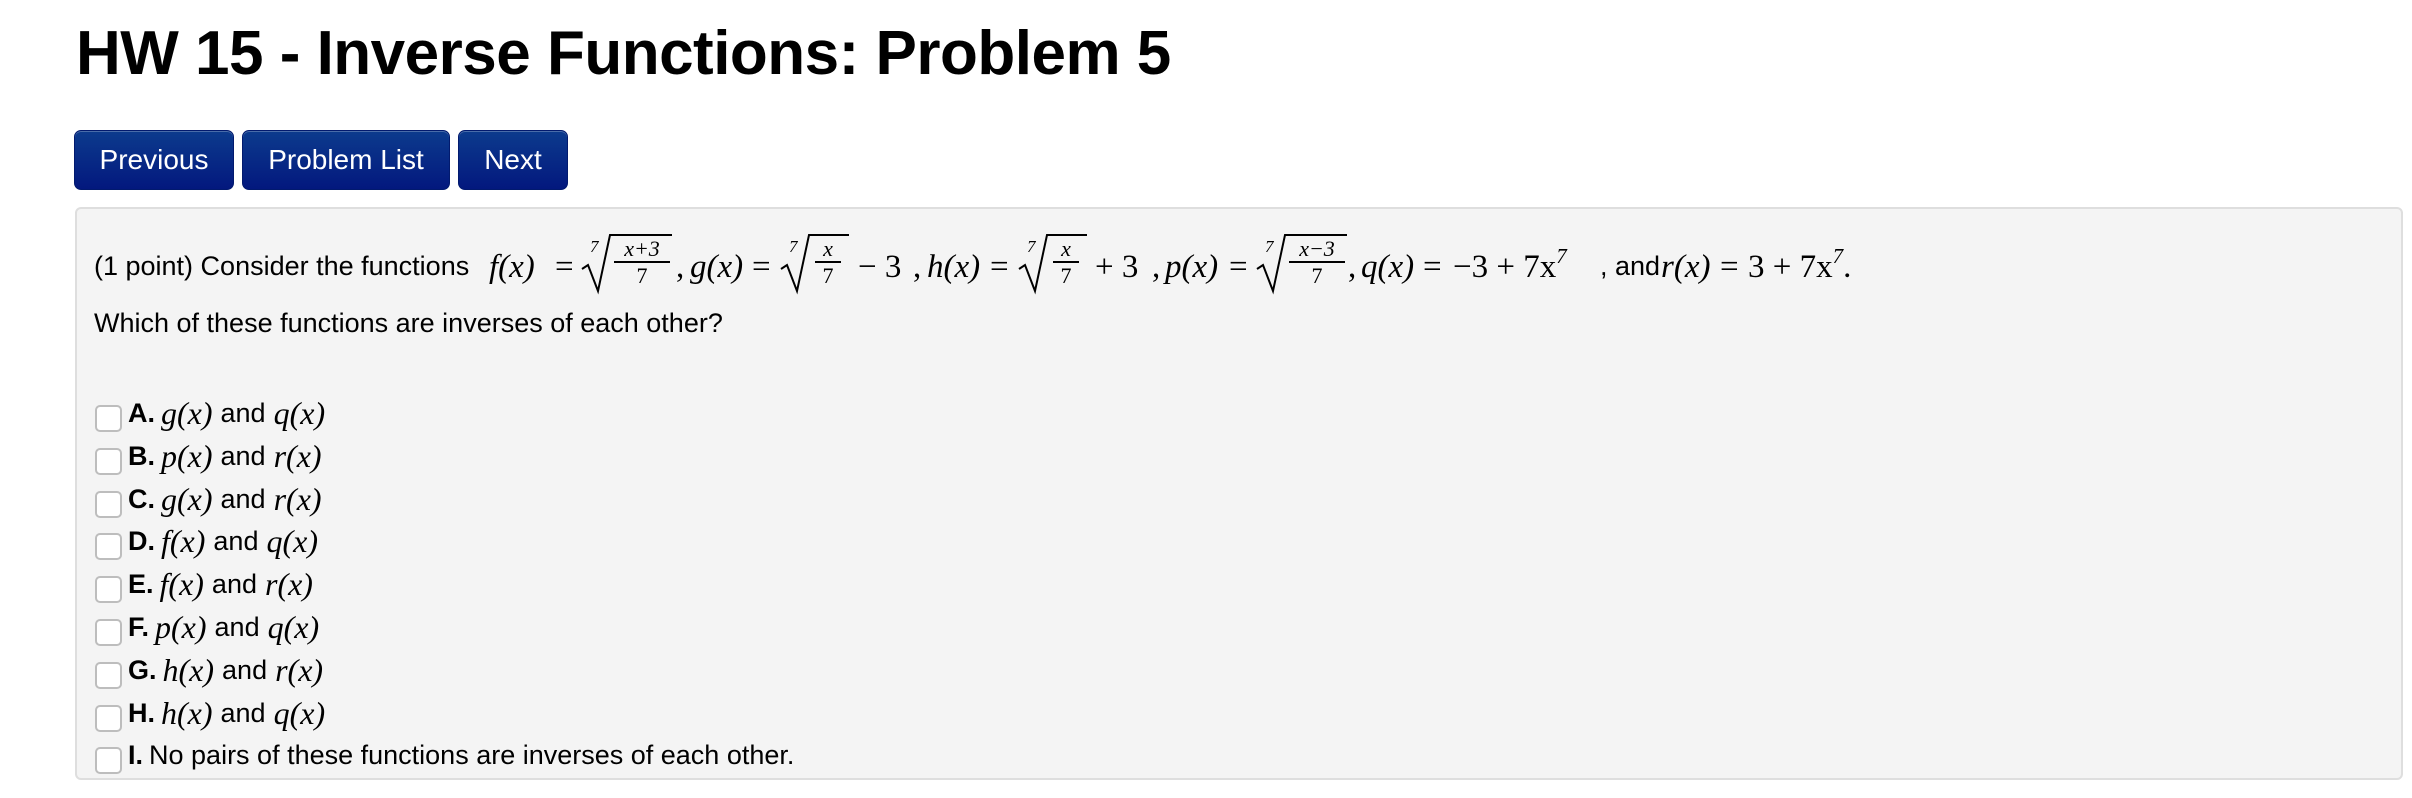  I want to click on h-denominator: 7, so click(1066, 275).